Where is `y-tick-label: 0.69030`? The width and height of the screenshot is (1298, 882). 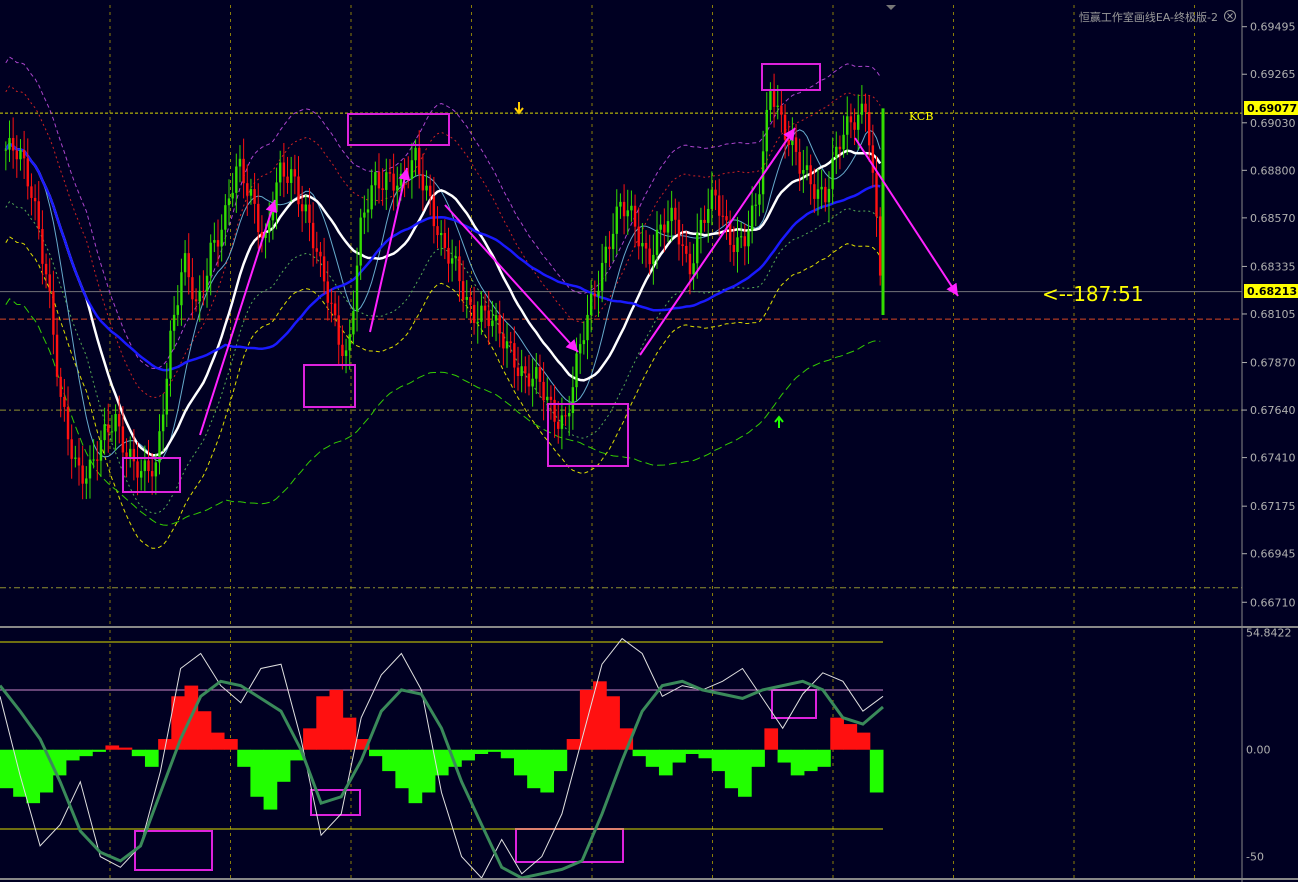 y-tick-label: 0.69030 is located at coordinates (1273, 123).